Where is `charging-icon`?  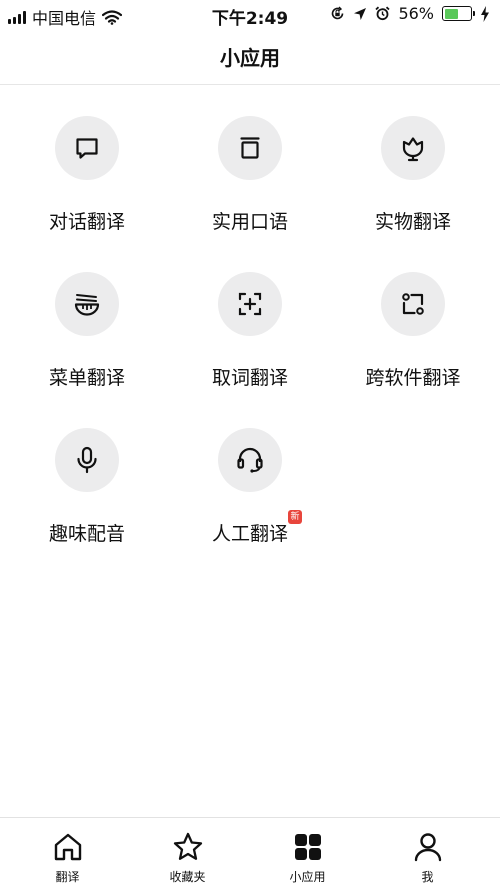
charging-icon is located at coordinates (485, 13).